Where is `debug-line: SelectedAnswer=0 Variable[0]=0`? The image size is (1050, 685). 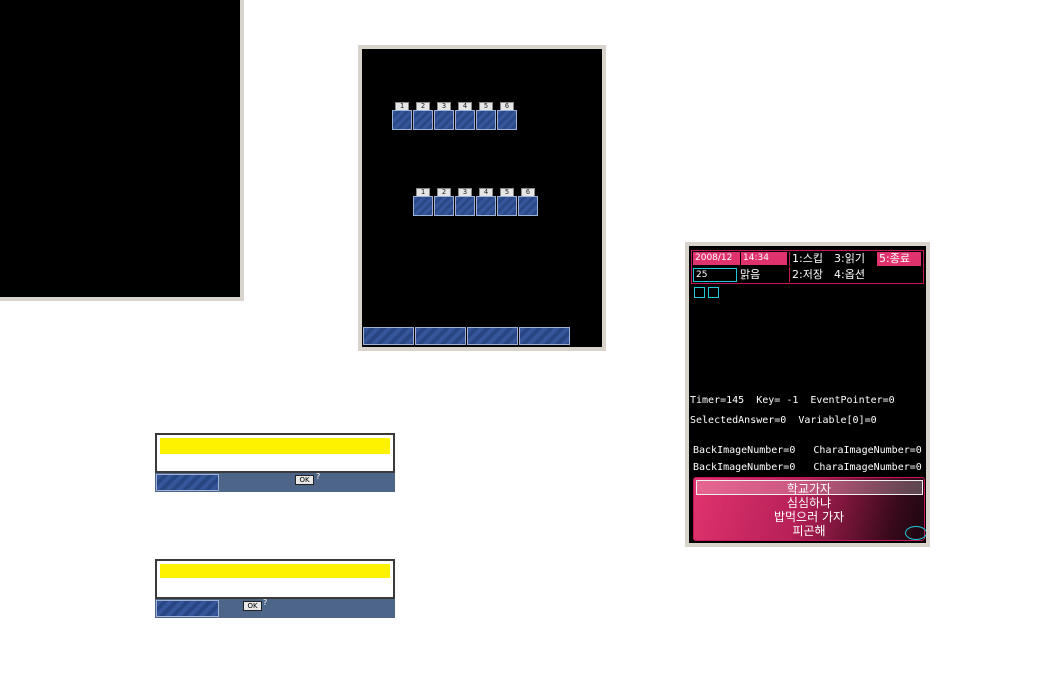
debug-line: SelectedAnswer=0 Variable[0]=0 is located at coordinates (783, 420).